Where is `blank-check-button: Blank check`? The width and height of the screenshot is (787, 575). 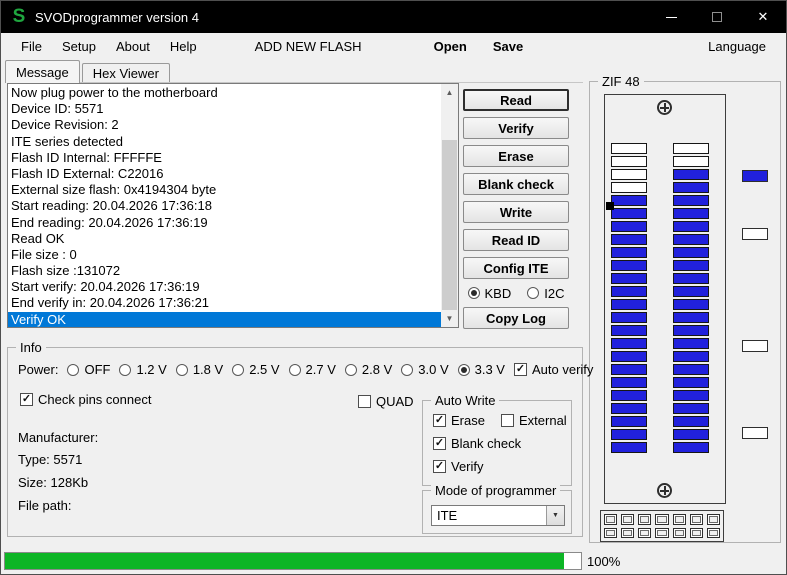
blank-check-button: Blank check is located at coordinates (516, 184).